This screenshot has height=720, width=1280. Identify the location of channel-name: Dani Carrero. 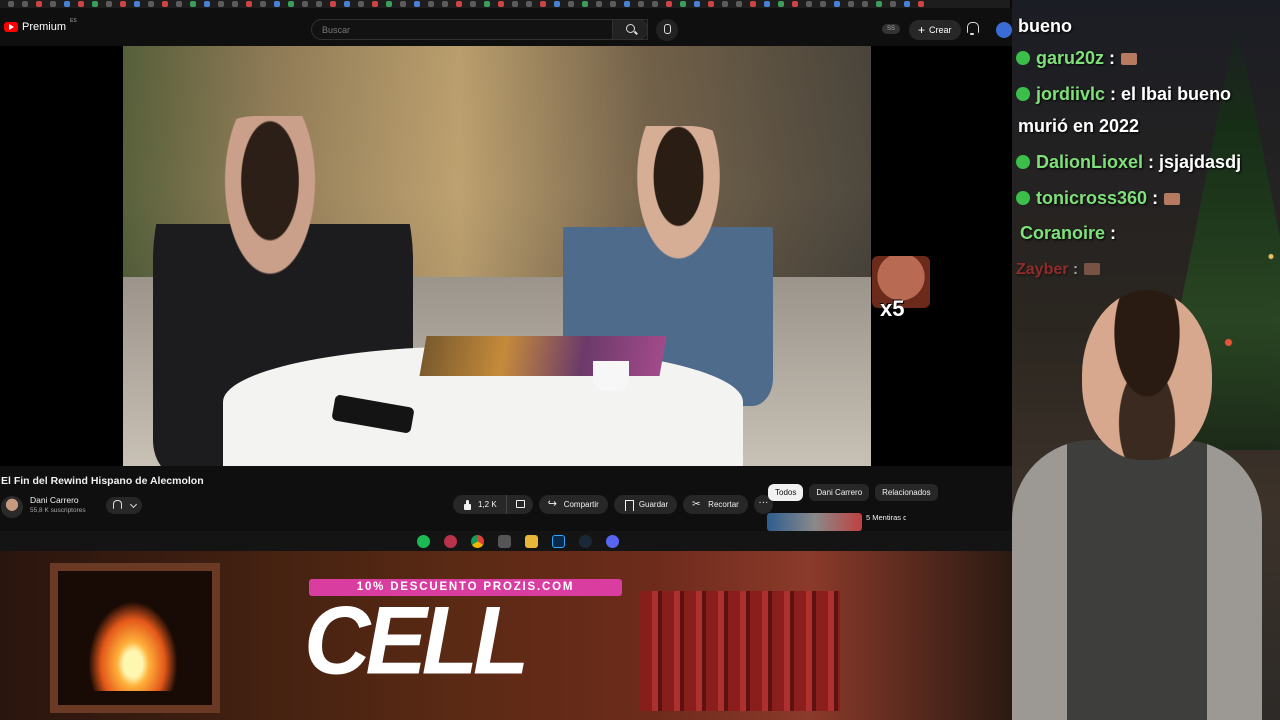
(54, 500).